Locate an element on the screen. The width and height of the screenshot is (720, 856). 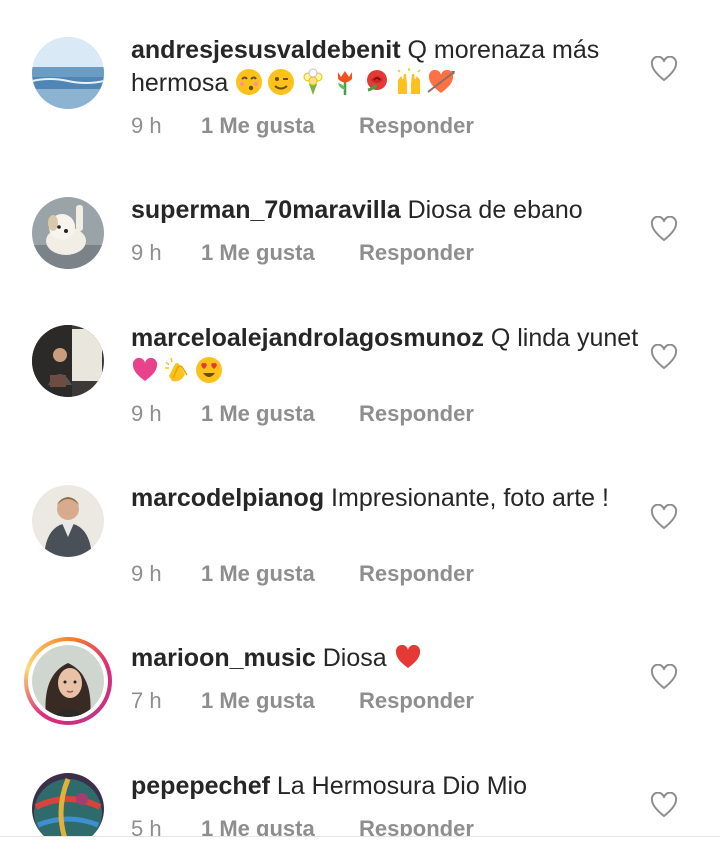
bottom-bar is located at coordinates (360, 846).